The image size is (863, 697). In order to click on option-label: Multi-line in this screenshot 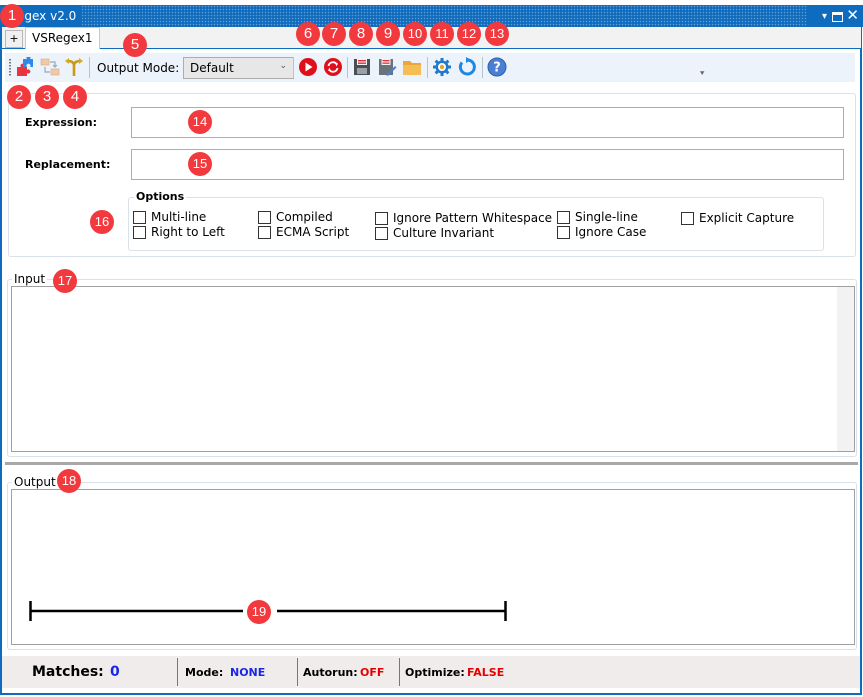, I will do `click(179, 217)`.